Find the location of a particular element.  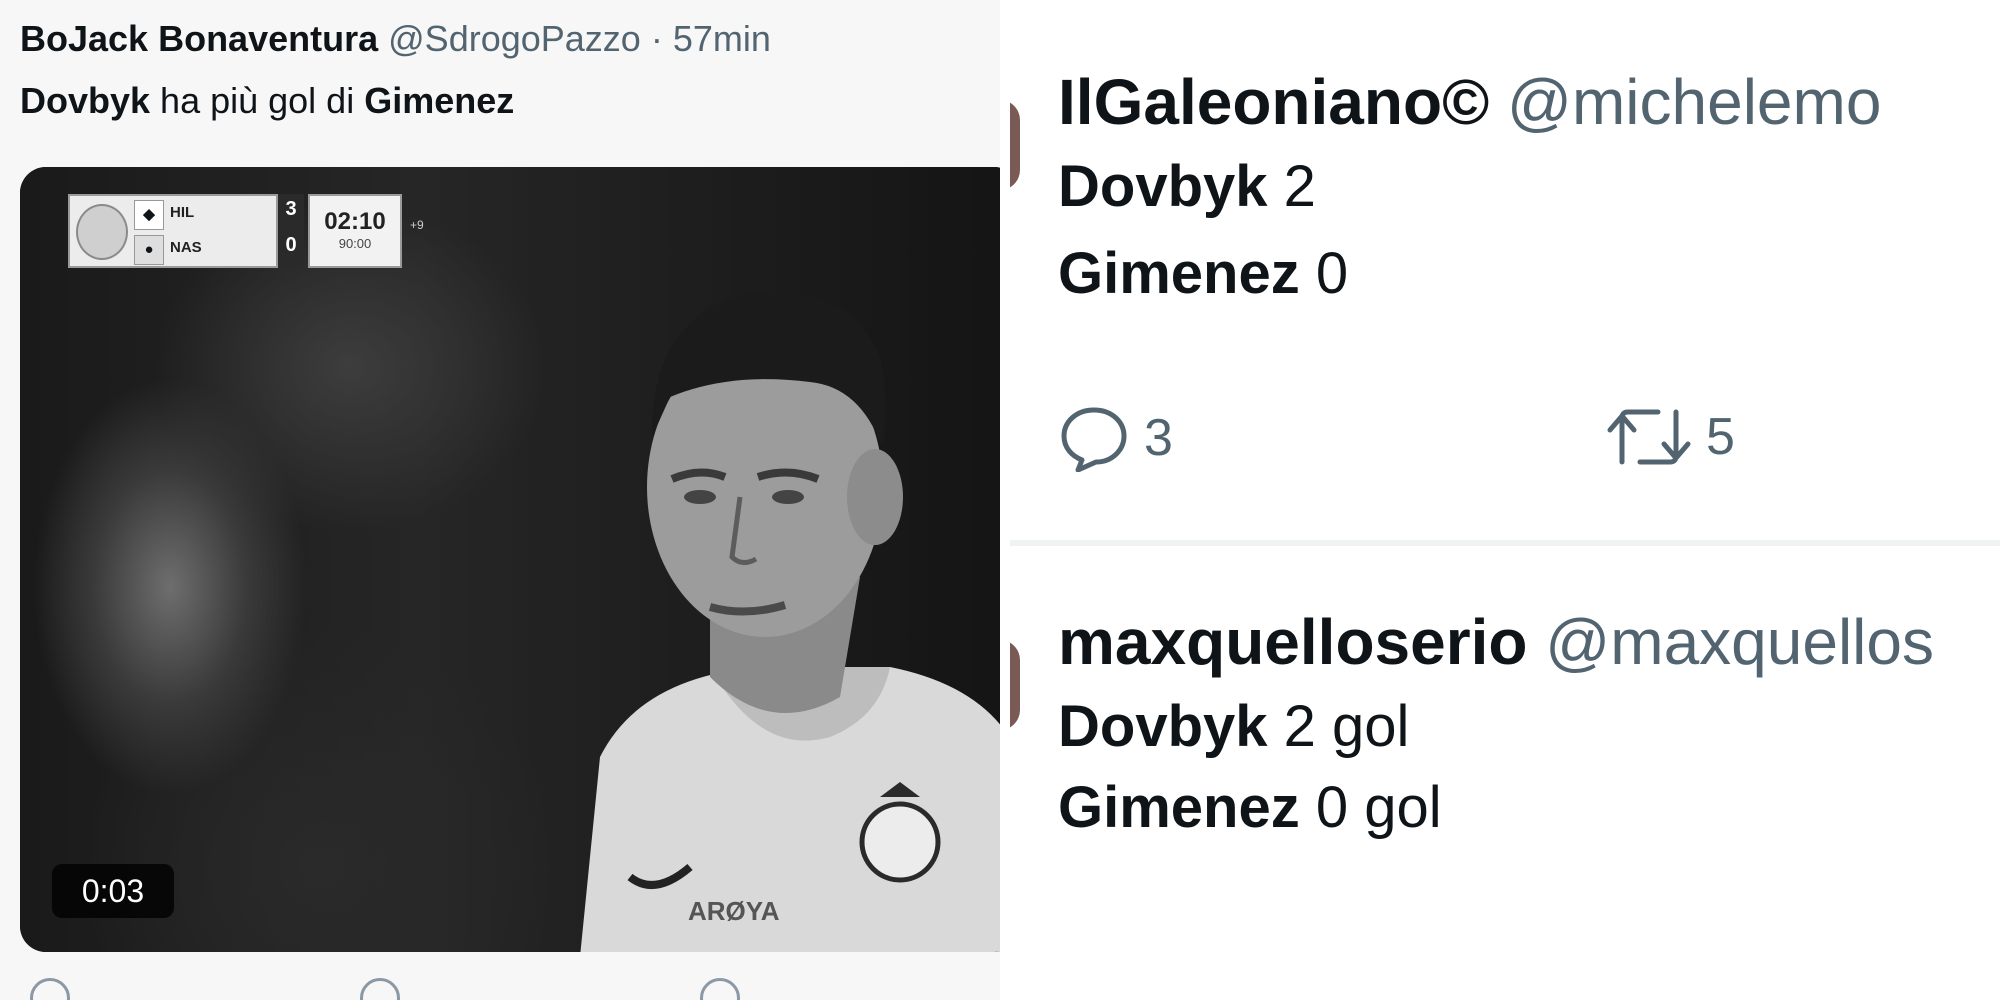

player-value: 0 gol is located at coordinates (1370, 807).